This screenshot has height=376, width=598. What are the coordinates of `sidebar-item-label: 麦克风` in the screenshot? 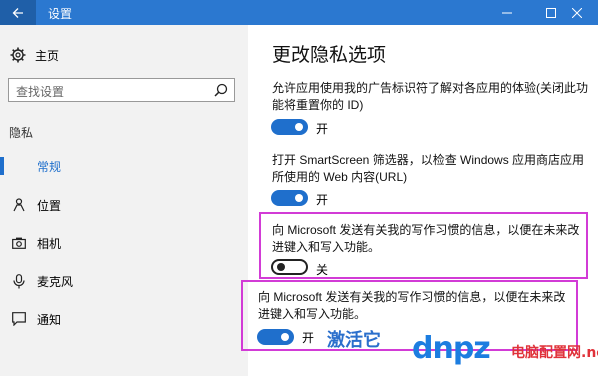 It's located at (55, 282).